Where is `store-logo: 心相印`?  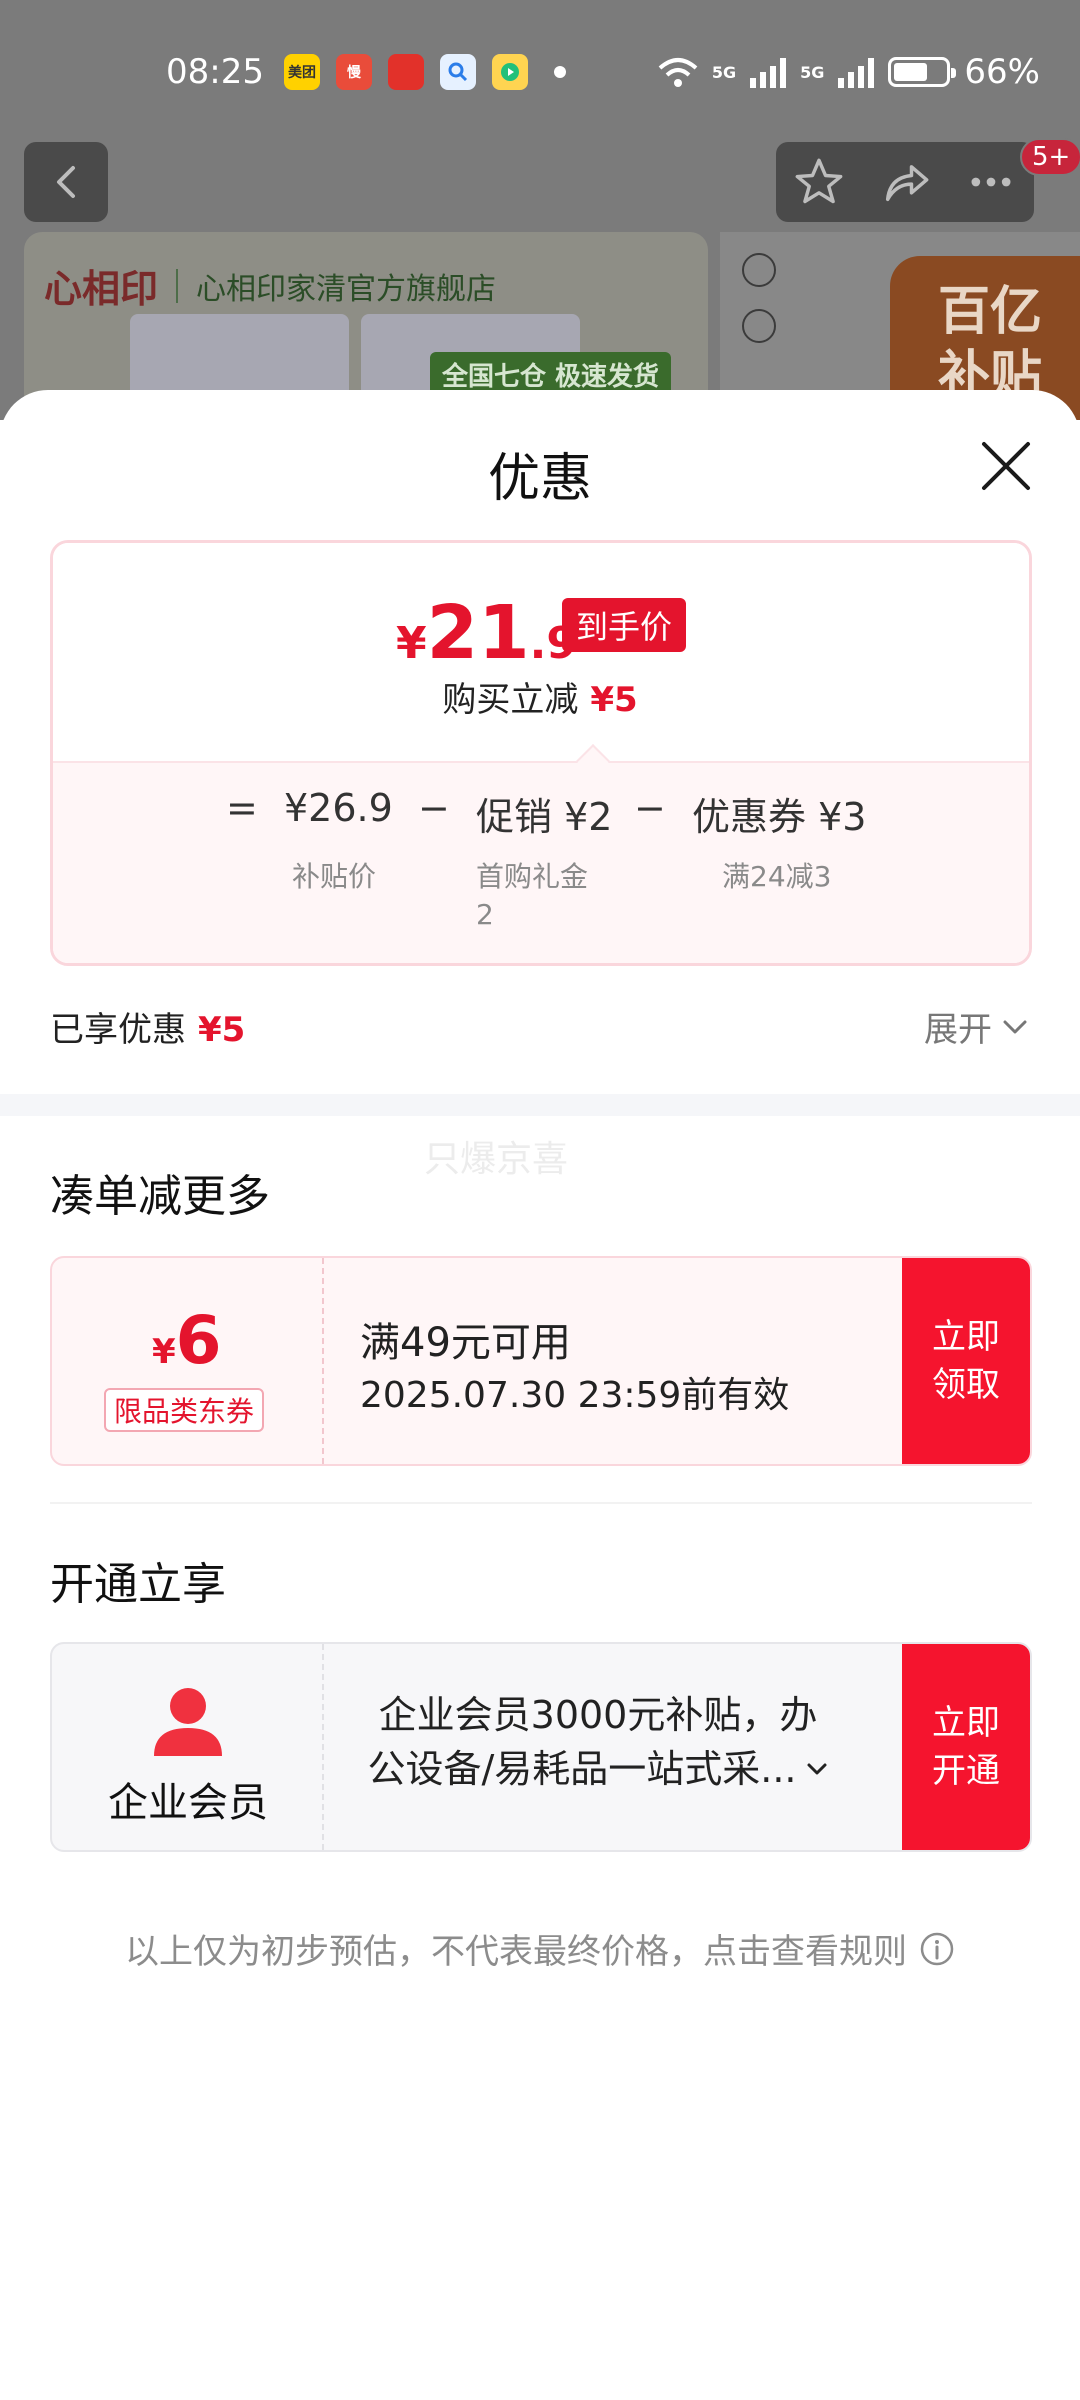 store-logo: 心相印 is located at coordinates (101, 288).